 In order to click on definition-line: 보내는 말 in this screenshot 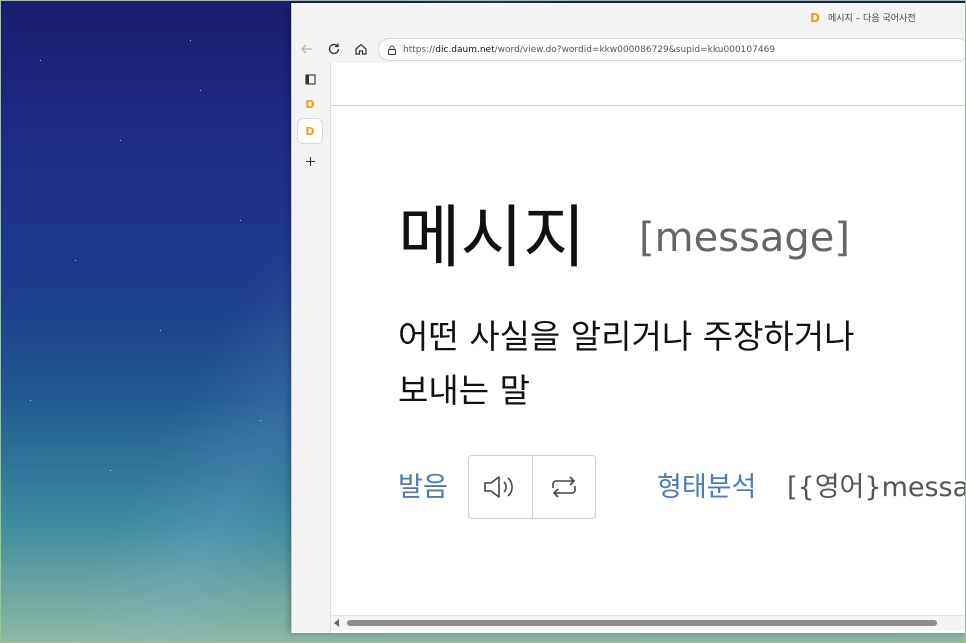, I will do `click(464, 390)`.